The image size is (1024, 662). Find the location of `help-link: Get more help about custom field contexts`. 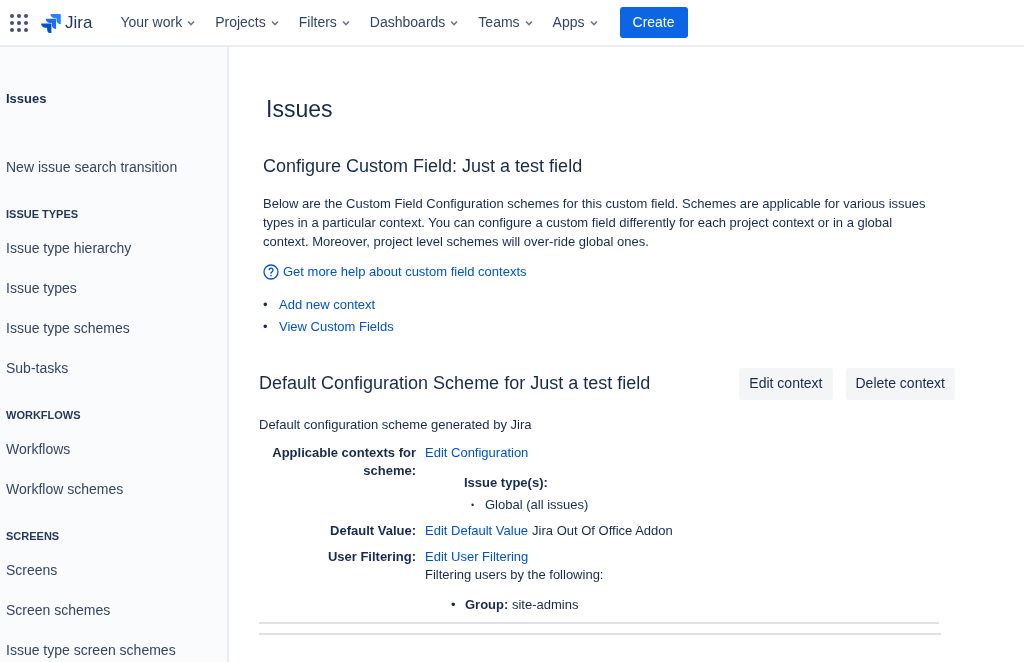

help-link: Get more help about custom field contexts is located at coordinates (395, 272).